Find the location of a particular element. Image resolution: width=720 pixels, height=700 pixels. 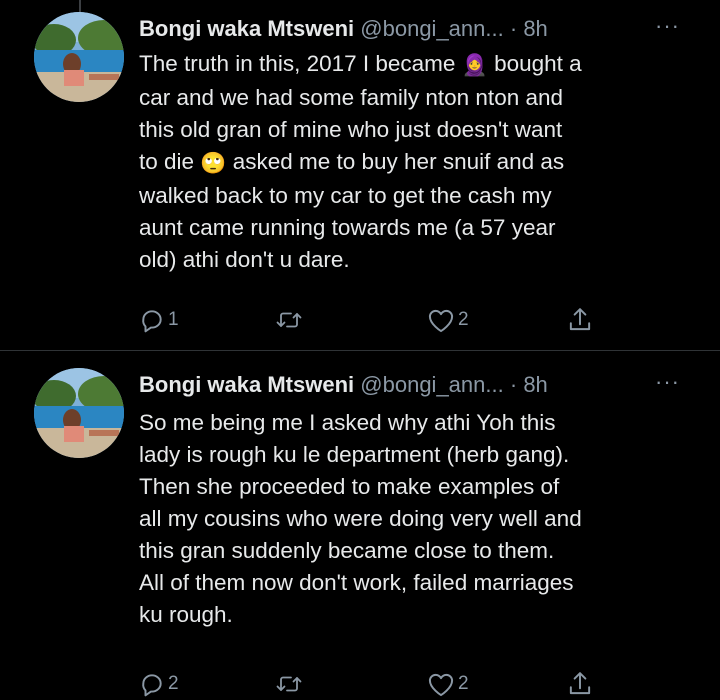

emoji-icon: 🙄 is located at coordinates (213, 163).